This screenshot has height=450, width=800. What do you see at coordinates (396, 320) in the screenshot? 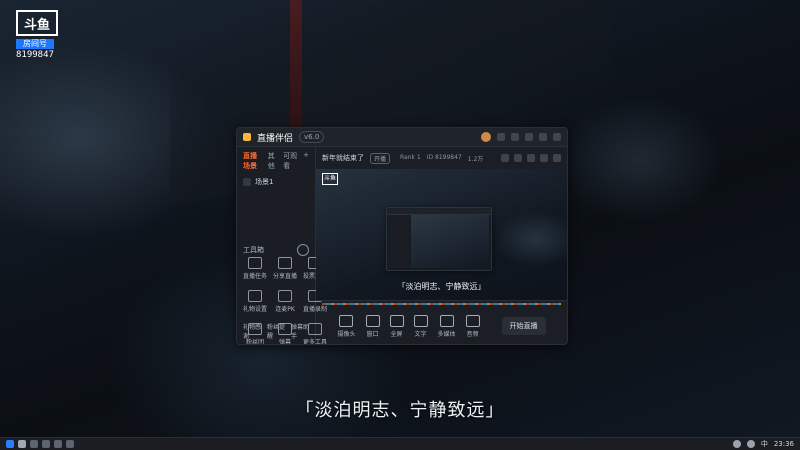
I see `image-icon` at bounding box center [396, 320].